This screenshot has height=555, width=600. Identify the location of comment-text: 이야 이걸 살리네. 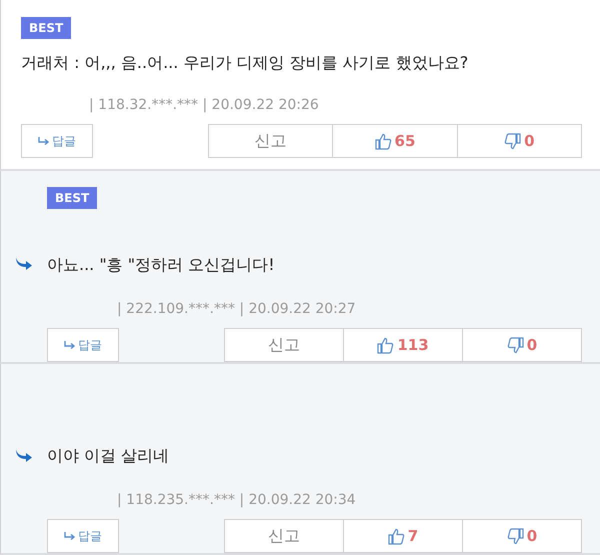
(108, 456).